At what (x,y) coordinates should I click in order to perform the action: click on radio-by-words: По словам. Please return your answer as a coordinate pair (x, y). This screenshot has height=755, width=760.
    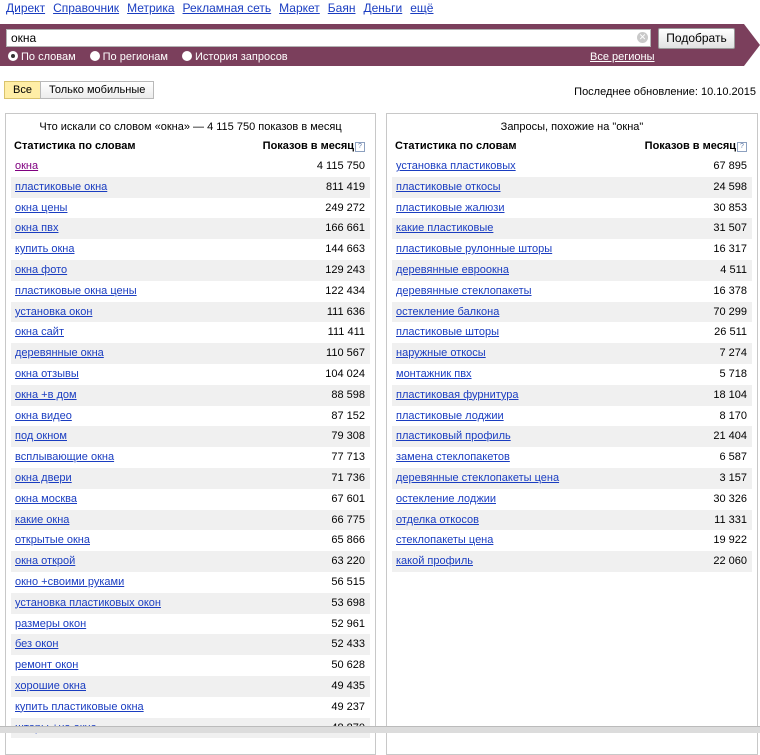
    Looking at the image, I should click on (42, 57).